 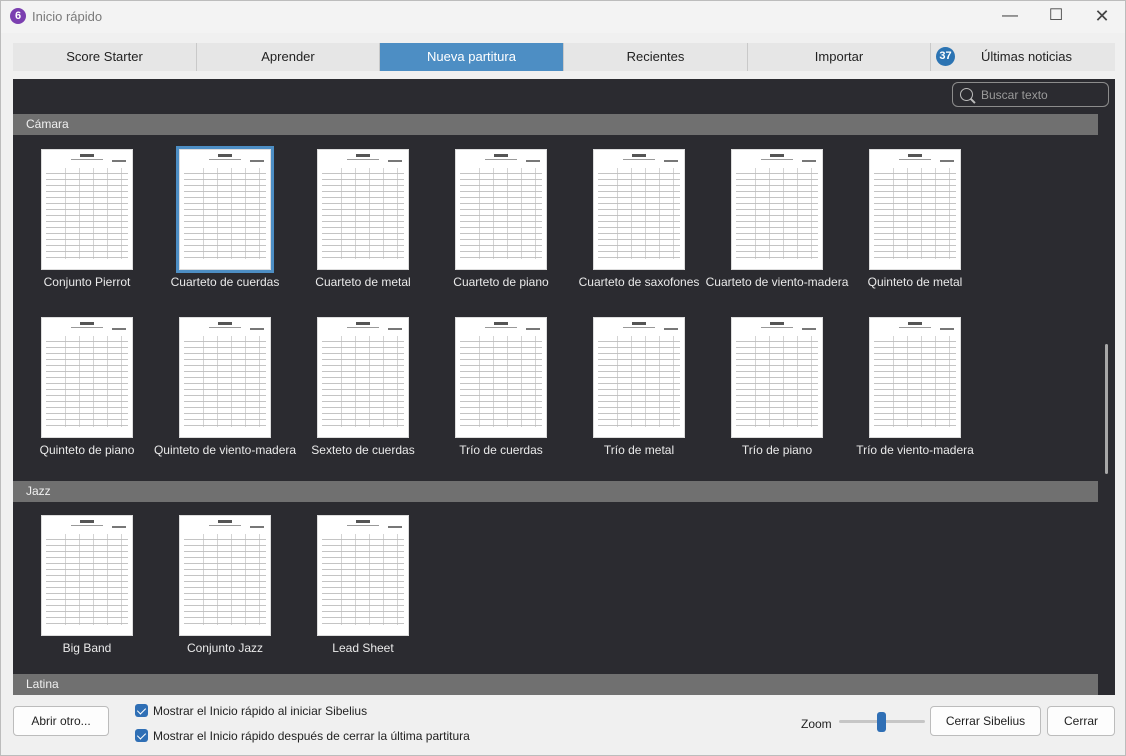 I want to click on section-header-jazz: Jazz, so click(x=555, y=491).